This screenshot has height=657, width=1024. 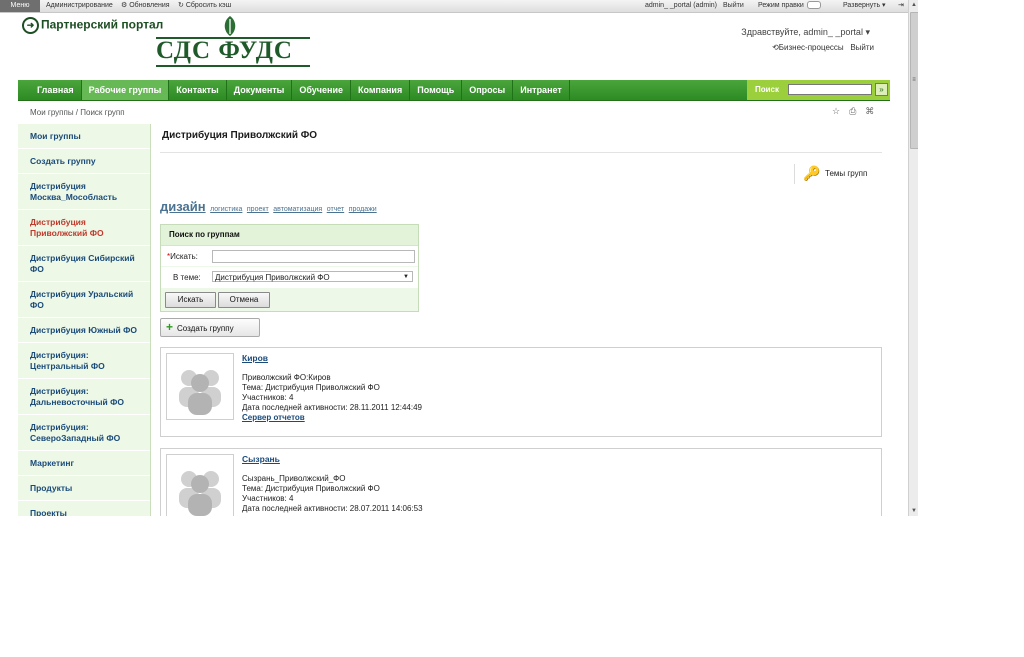 What do you see at coordinates (258, 209) in the screenshot?
I see `tag-project: проект` at bounding box center [258, 209].